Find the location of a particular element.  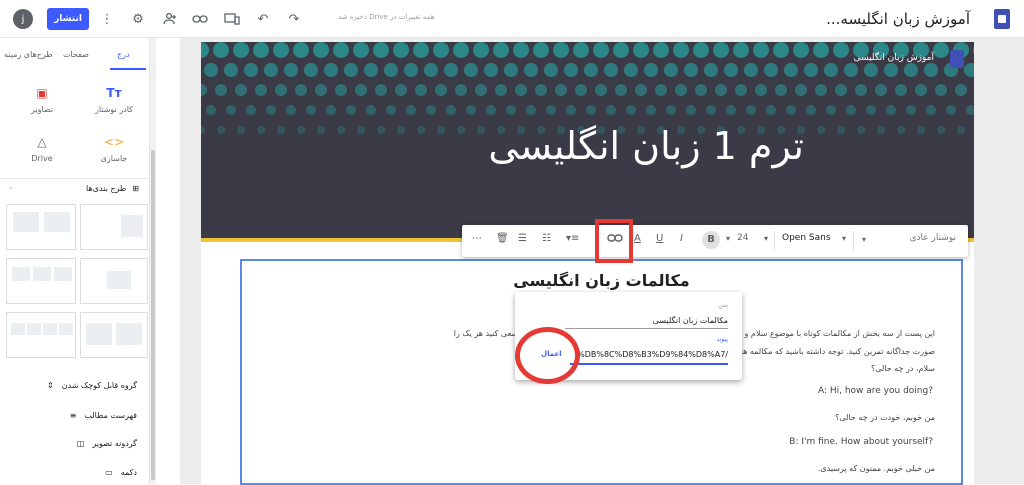

dialog-line: من خوبم، خودت در چه حالی؟ is located at coordinates (885, 417).